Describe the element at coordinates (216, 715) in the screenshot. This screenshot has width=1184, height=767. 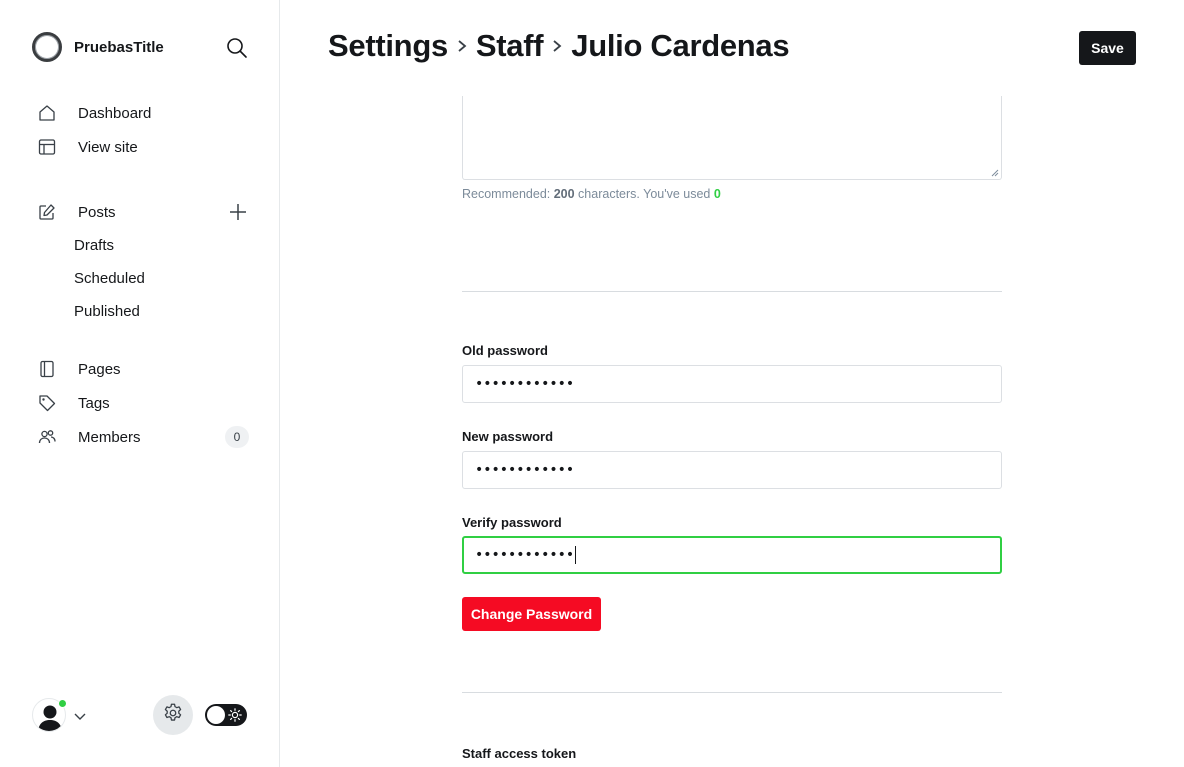
I see `toggle-knob` at that location.